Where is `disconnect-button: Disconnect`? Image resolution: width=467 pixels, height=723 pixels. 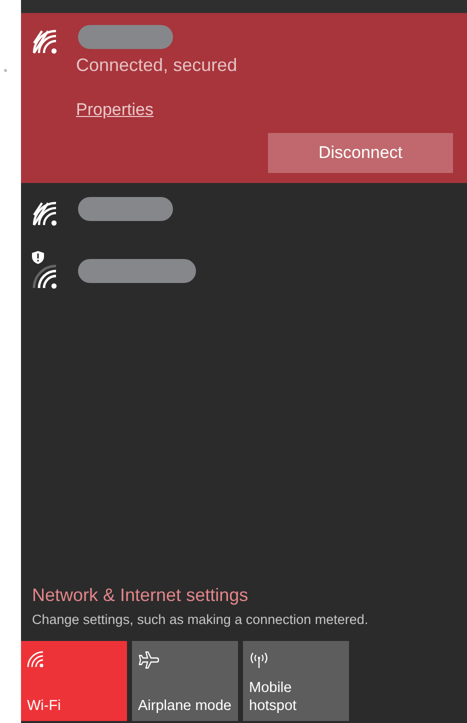 disconnect-button: Disconnect is located at coordinates (360, 153).